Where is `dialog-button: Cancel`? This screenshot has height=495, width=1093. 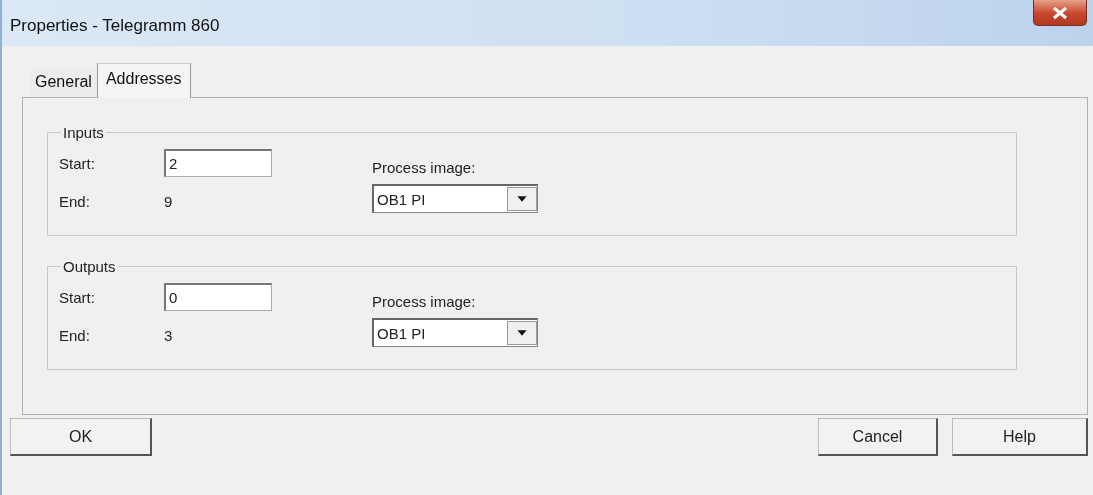 dialog-button: Cancel is located at coordinates (878, 437).